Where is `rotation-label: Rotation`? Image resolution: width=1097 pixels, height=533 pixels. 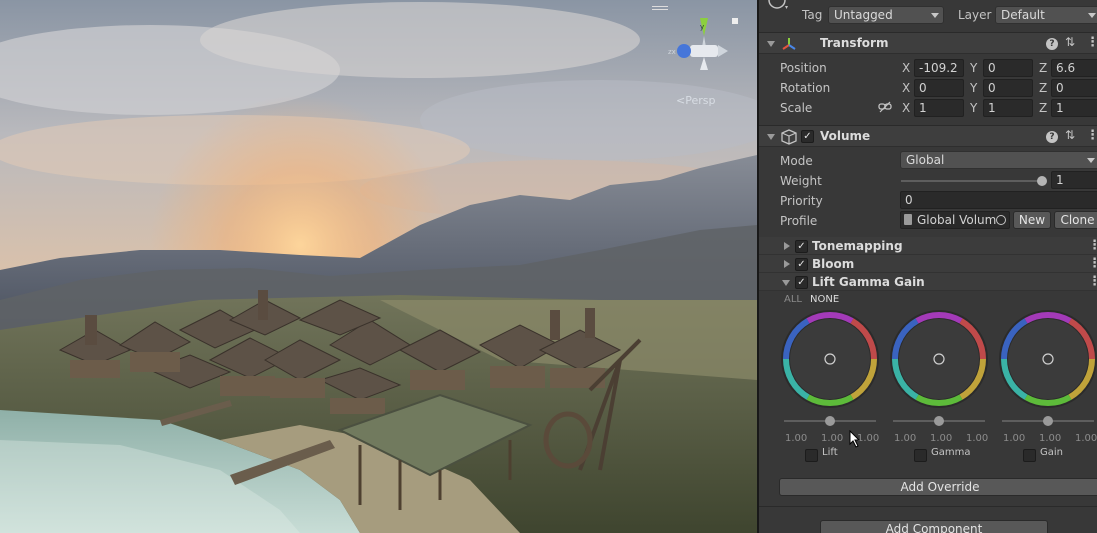 rotation-label: Rotation is located at coordinates (805, 88).